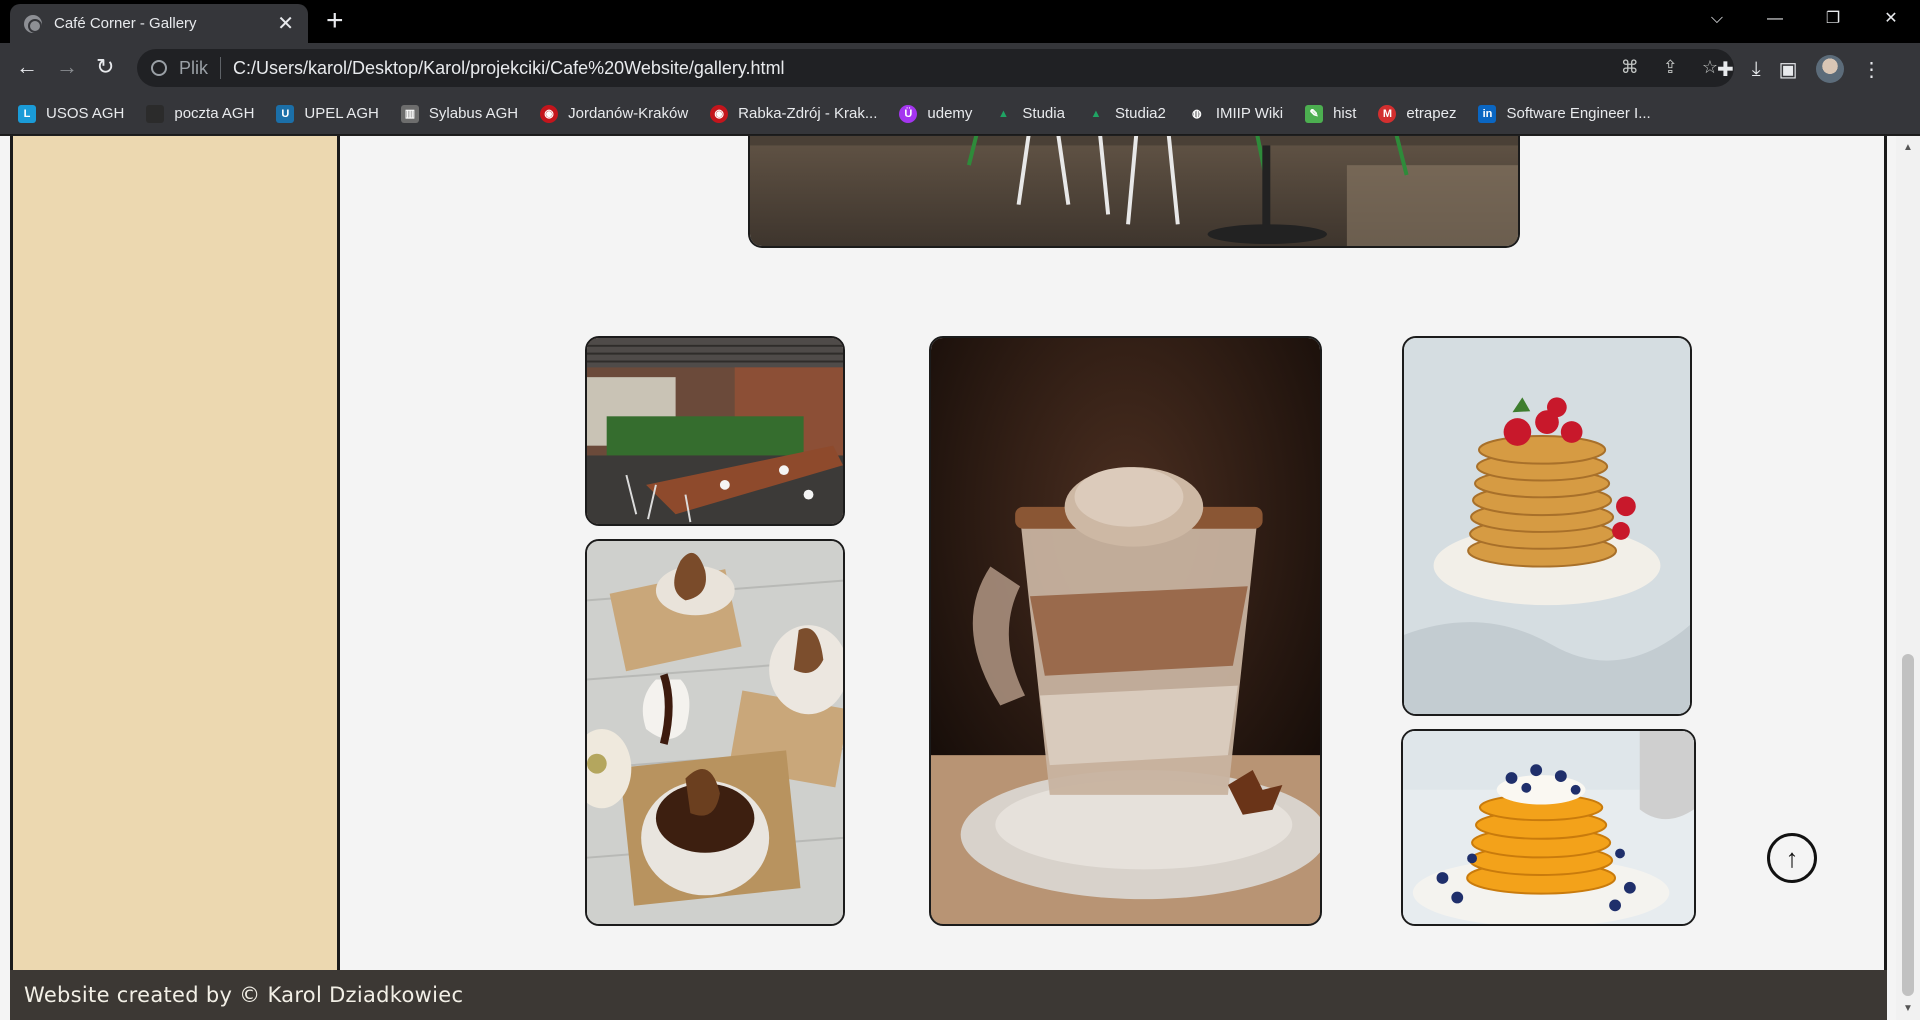 This screenshot has height=1020, width=1920. I want to click on blueberry-pancakes-image, so click(1548, 827).